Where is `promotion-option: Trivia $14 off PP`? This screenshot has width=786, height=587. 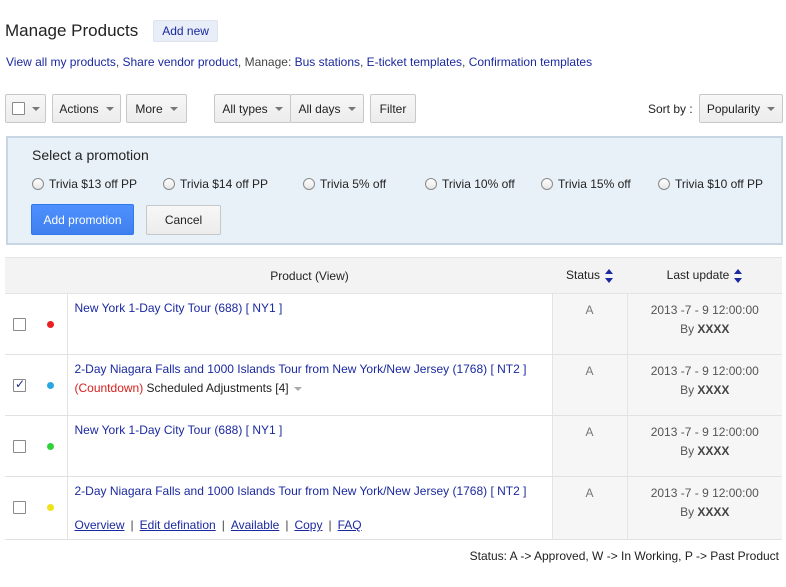
promotion-option: Trivia $14 off PP is located at coordinates (215, 184).